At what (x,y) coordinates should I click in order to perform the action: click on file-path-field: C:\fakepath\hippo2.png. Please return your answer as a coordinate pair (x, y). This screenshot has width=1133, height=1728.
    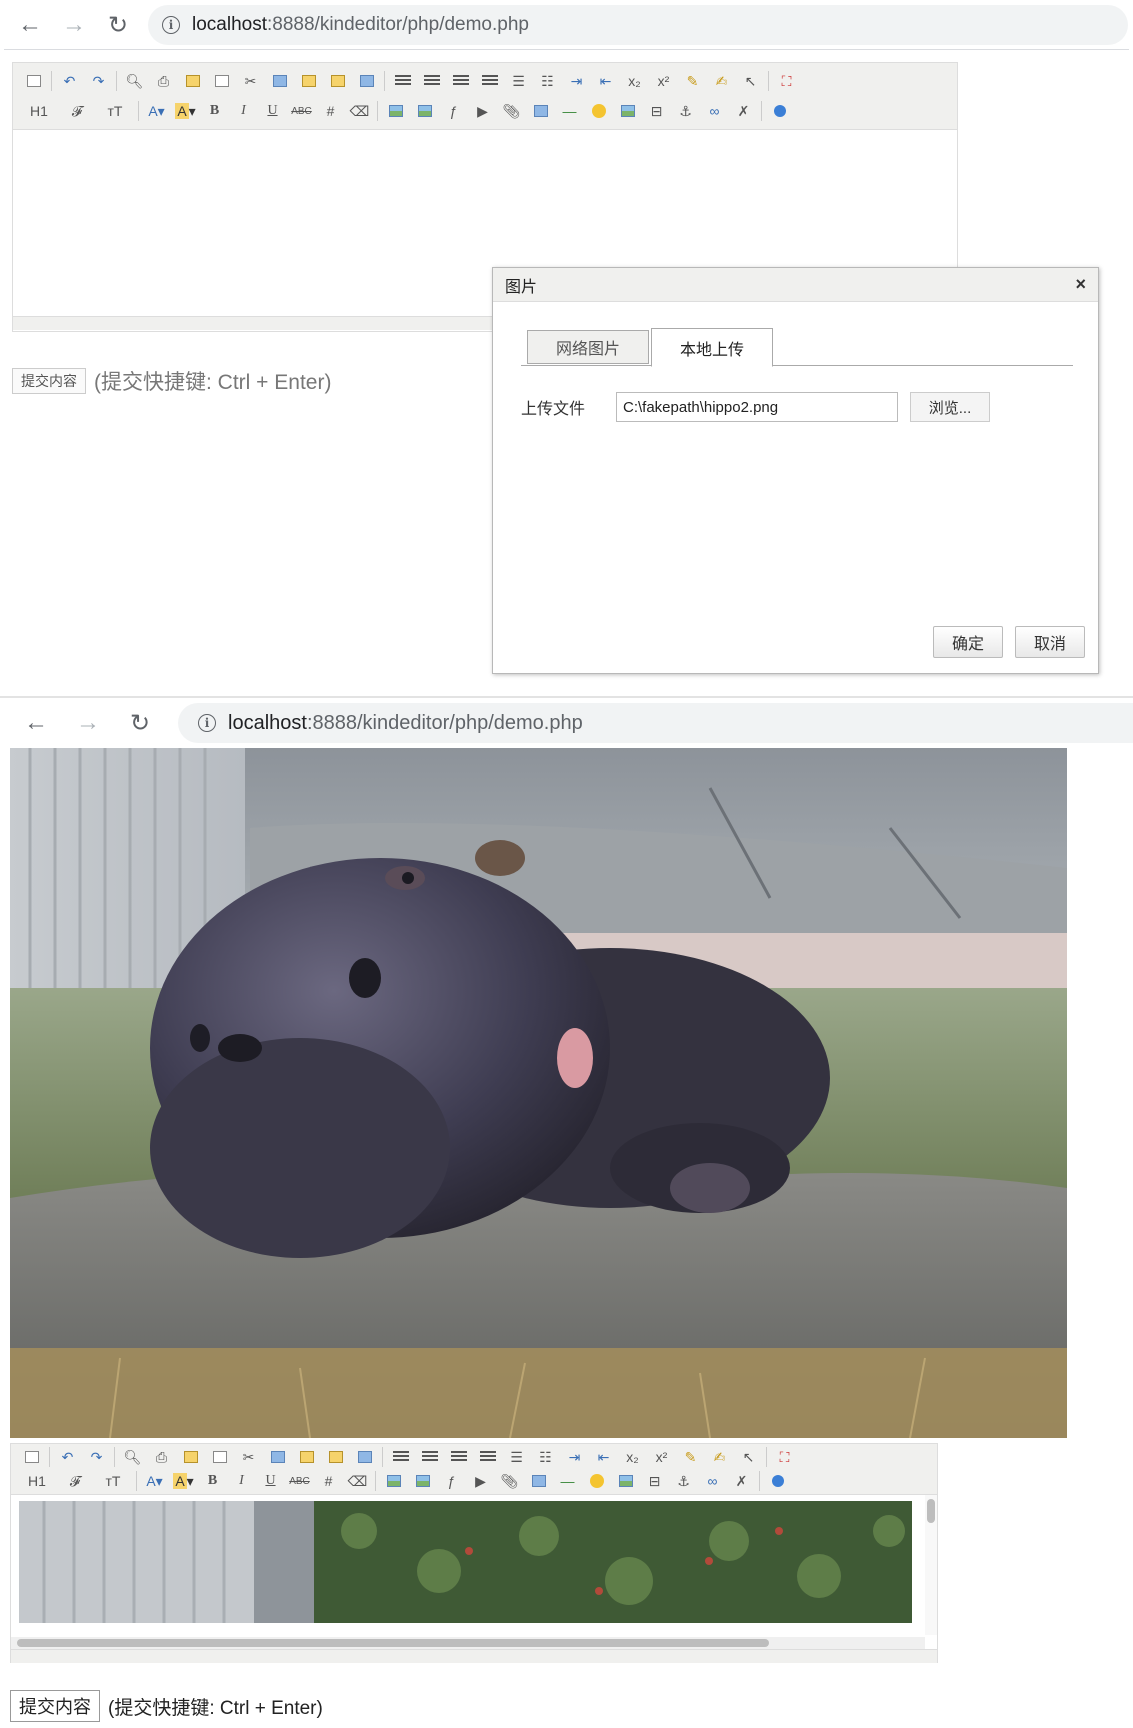
    Looking at the image, I should click on (757, 407).